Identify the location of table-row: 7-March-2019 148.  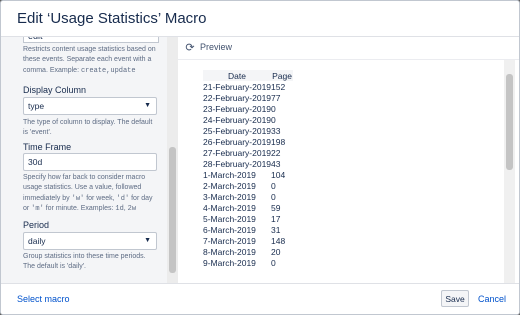
(248, 240).